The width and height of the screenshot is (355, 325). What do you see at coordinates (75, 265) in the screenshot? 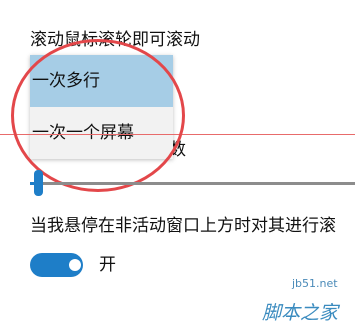
I see `toggle-knob` at bounding box center [75, 265].